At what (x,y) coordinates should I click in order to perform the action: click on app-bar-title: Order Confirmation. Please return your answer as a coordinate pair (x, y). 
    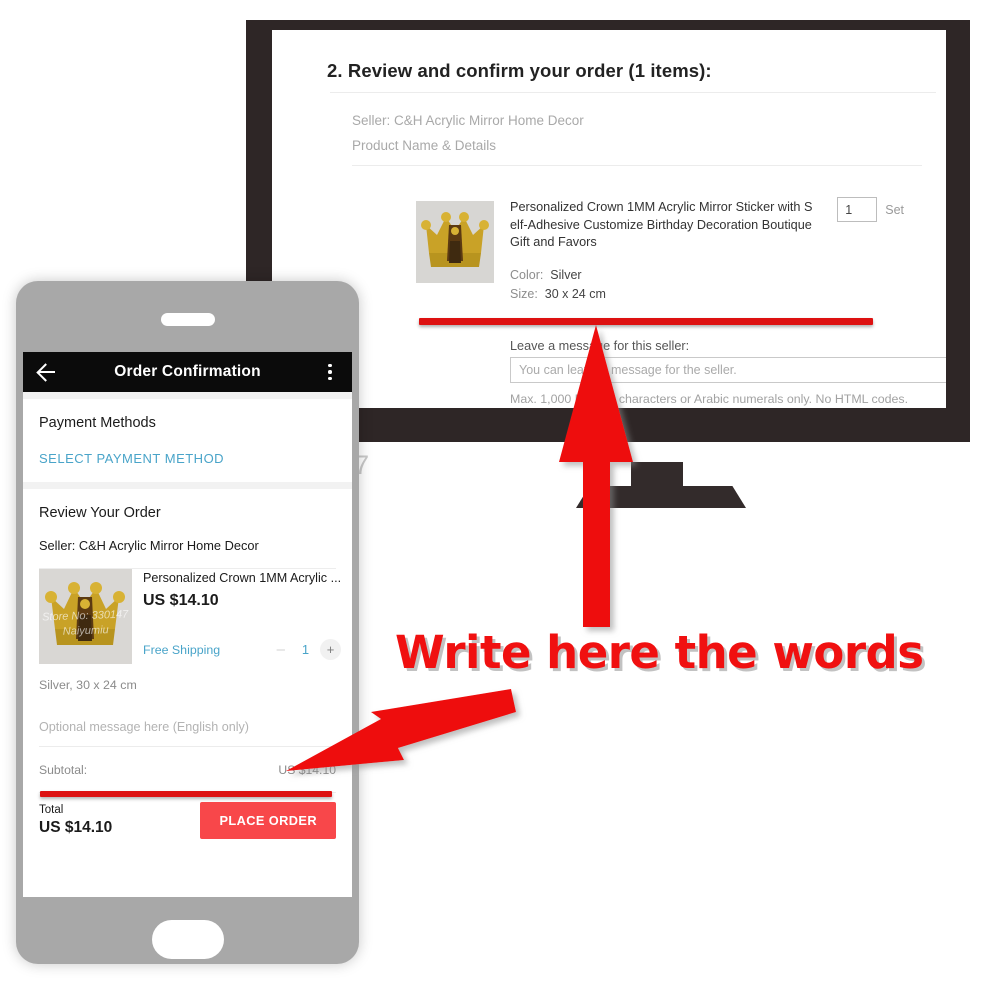
    Looking at the image, I should click on (187, 371).